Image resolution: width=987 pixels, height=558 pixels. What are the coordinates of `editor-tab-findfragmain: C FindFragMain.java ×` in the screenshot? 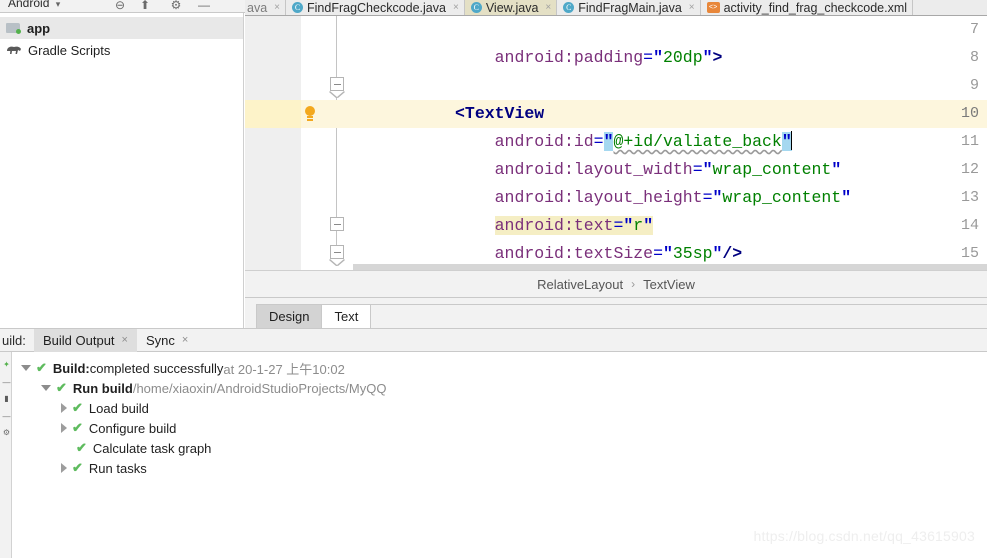 It's located at (629, 7).